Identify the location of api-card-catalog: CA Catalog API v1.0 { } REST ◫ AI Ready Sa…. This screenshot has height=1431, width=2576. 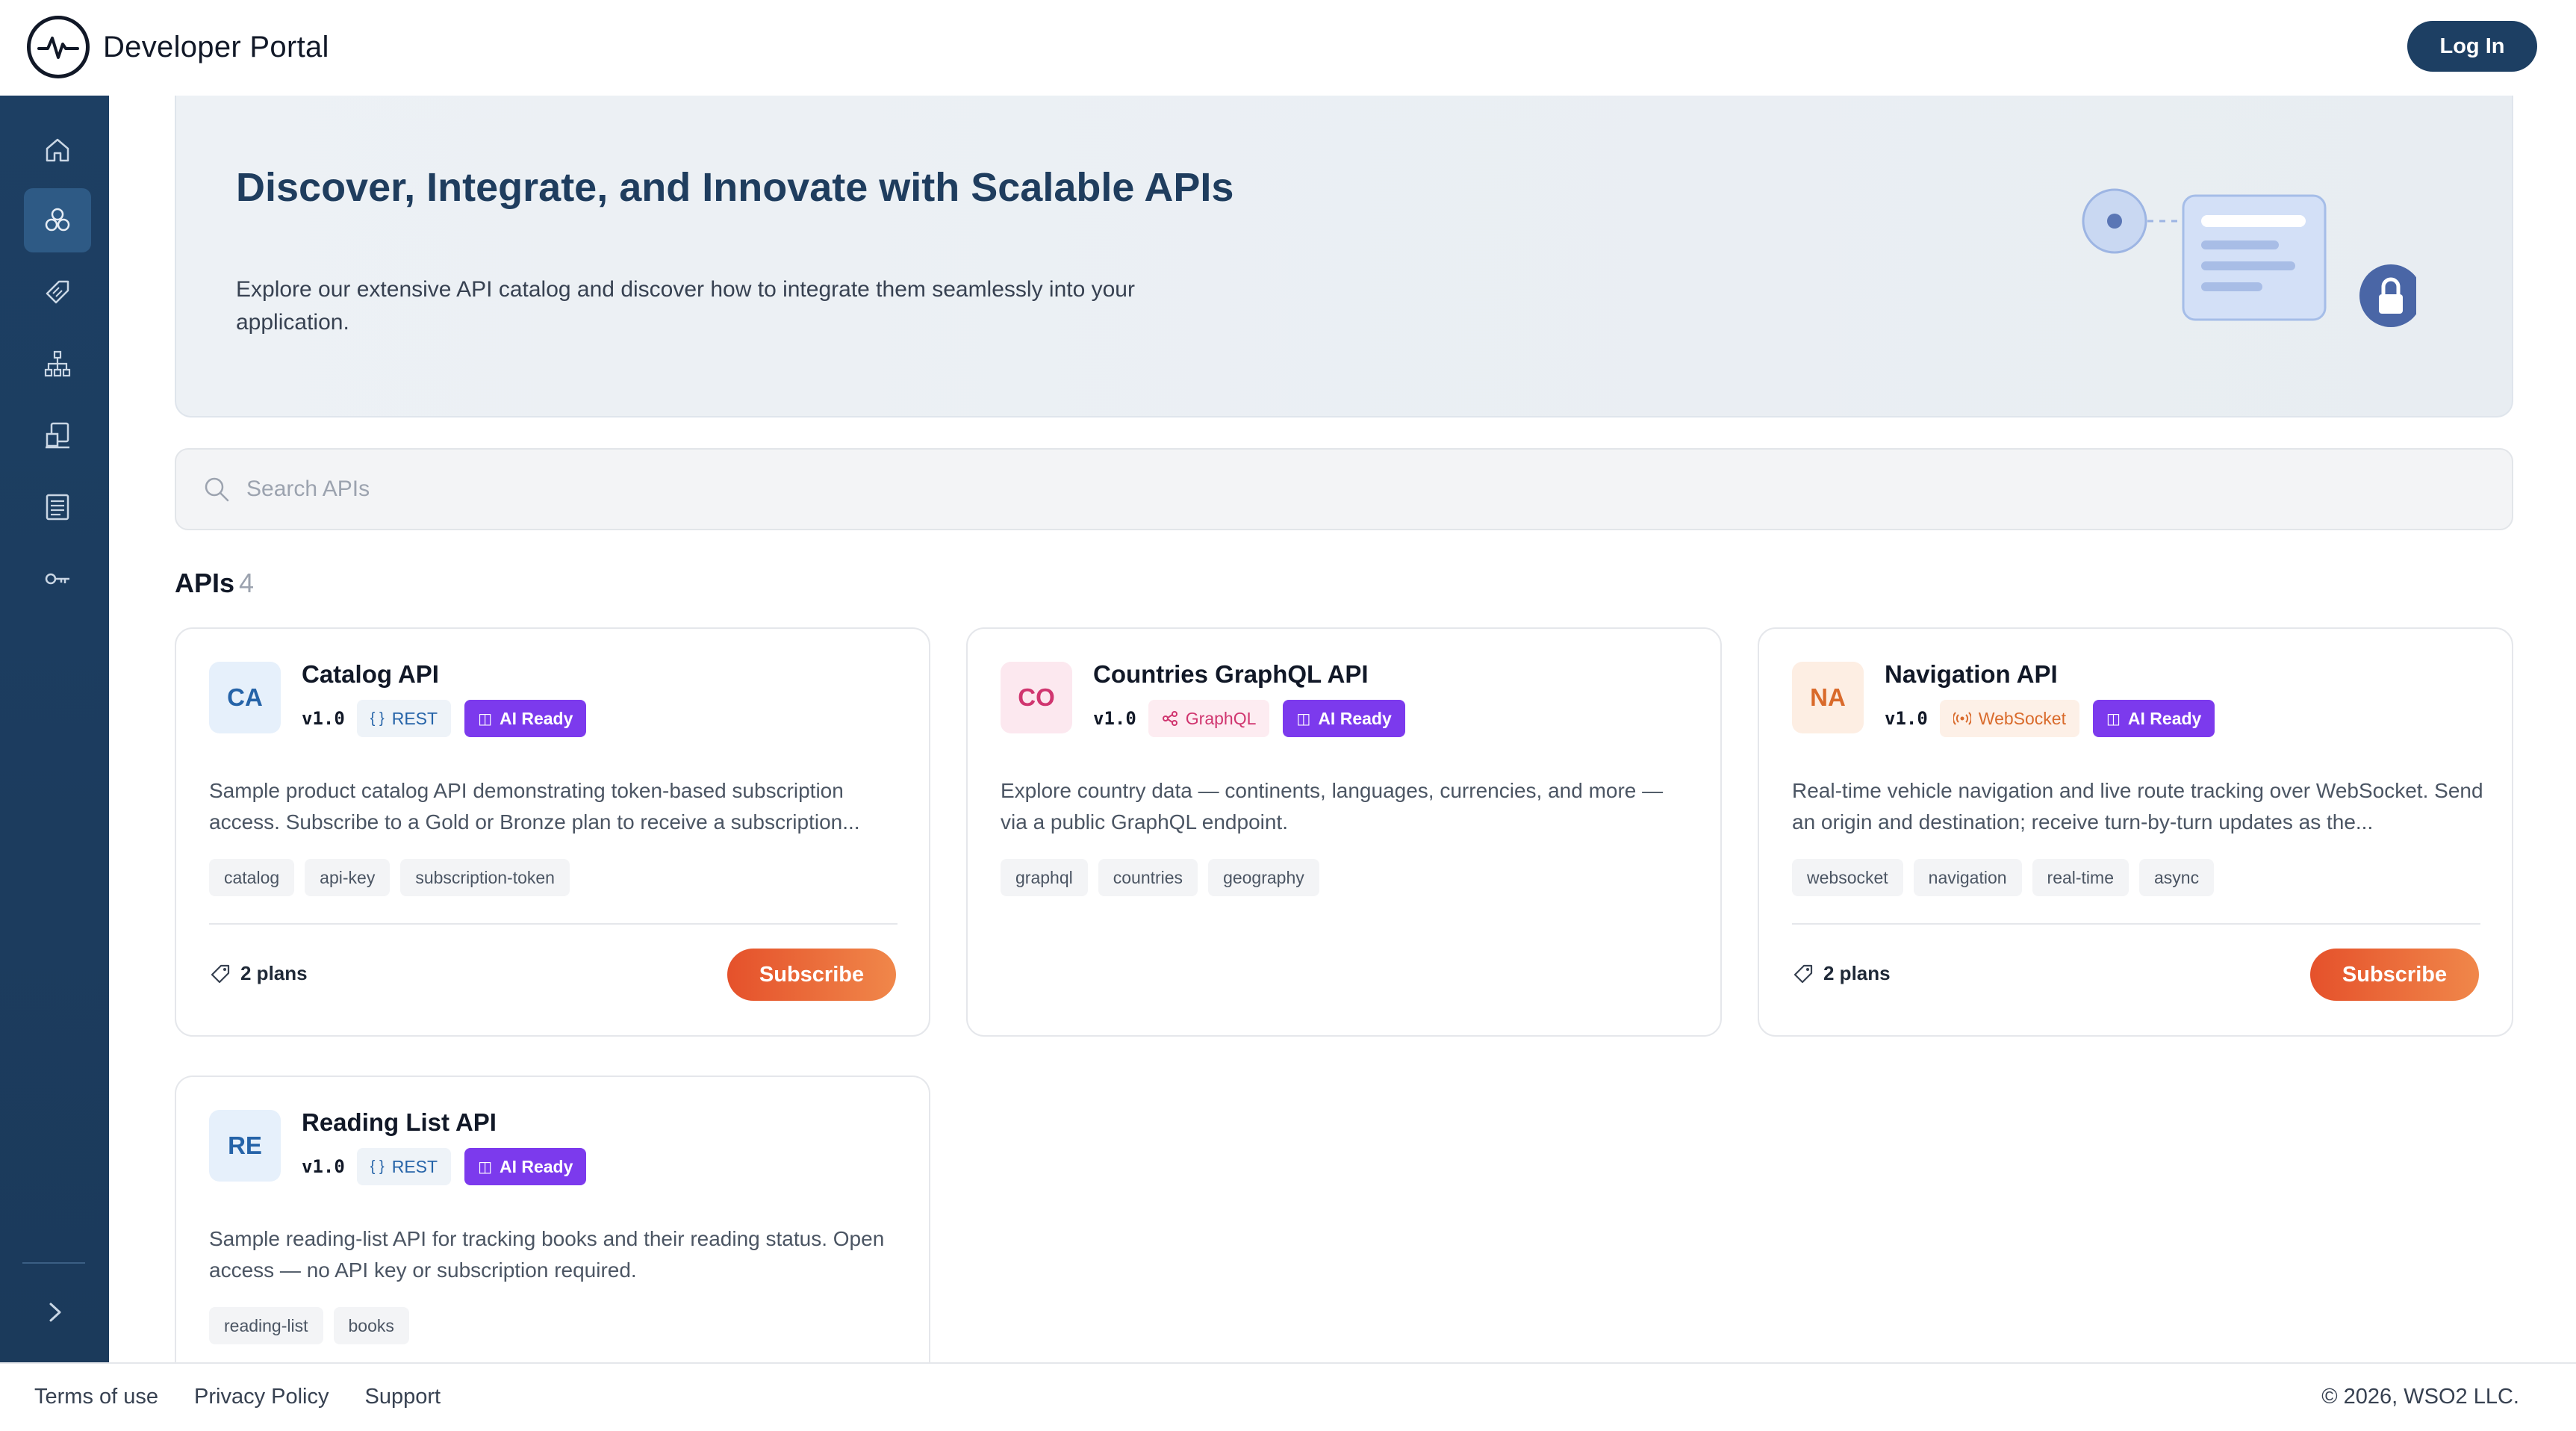
(552, 832).